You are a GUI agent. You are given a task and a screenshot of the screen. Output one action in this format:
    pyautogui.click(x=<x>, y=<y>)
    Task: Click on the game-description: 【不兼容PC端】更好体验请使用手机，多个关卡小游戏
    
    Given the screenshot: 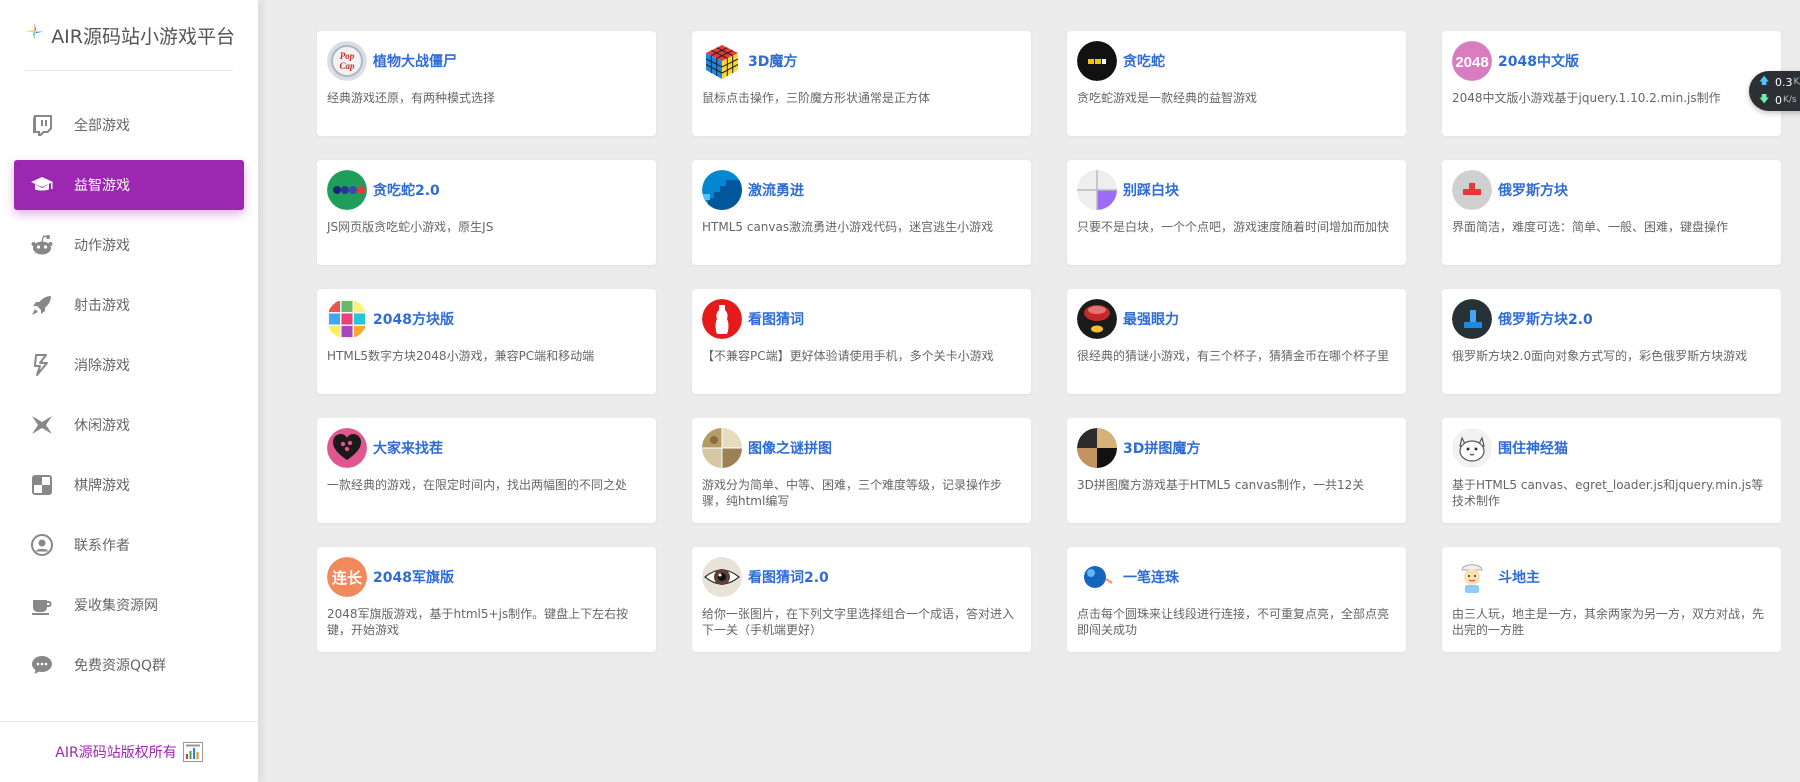 What is the action you would take?
    pyautogui.click(x=848, y=356)
    